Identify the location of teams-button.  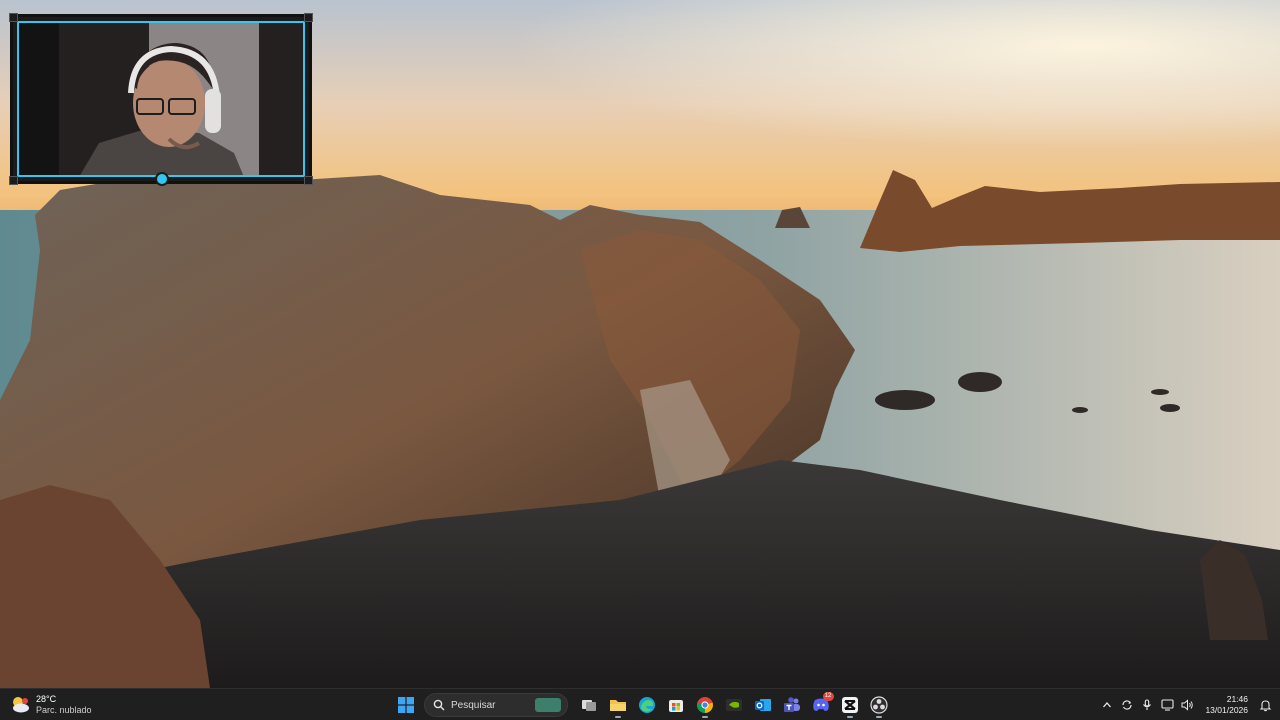
(792, 705).